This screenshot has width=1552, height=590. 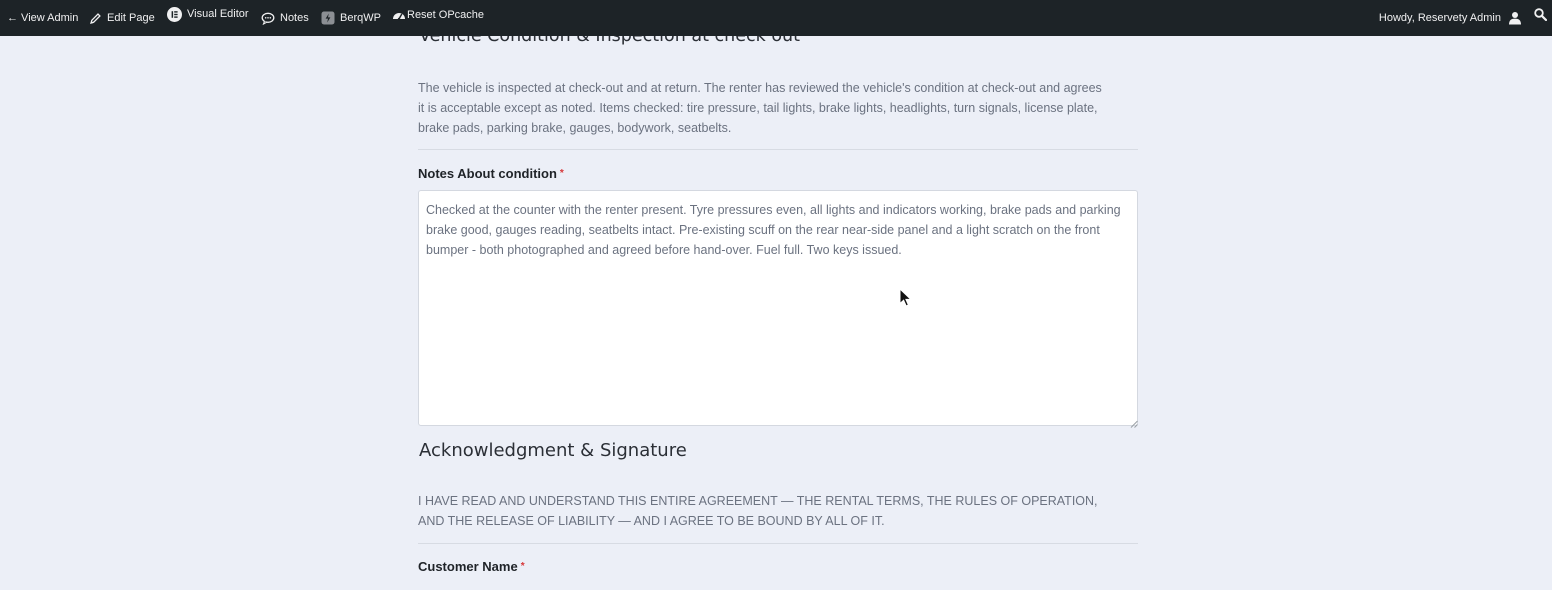 I want to click on my-account-link: Howdy, Reservety Admin, so click(x=1450, y=18).